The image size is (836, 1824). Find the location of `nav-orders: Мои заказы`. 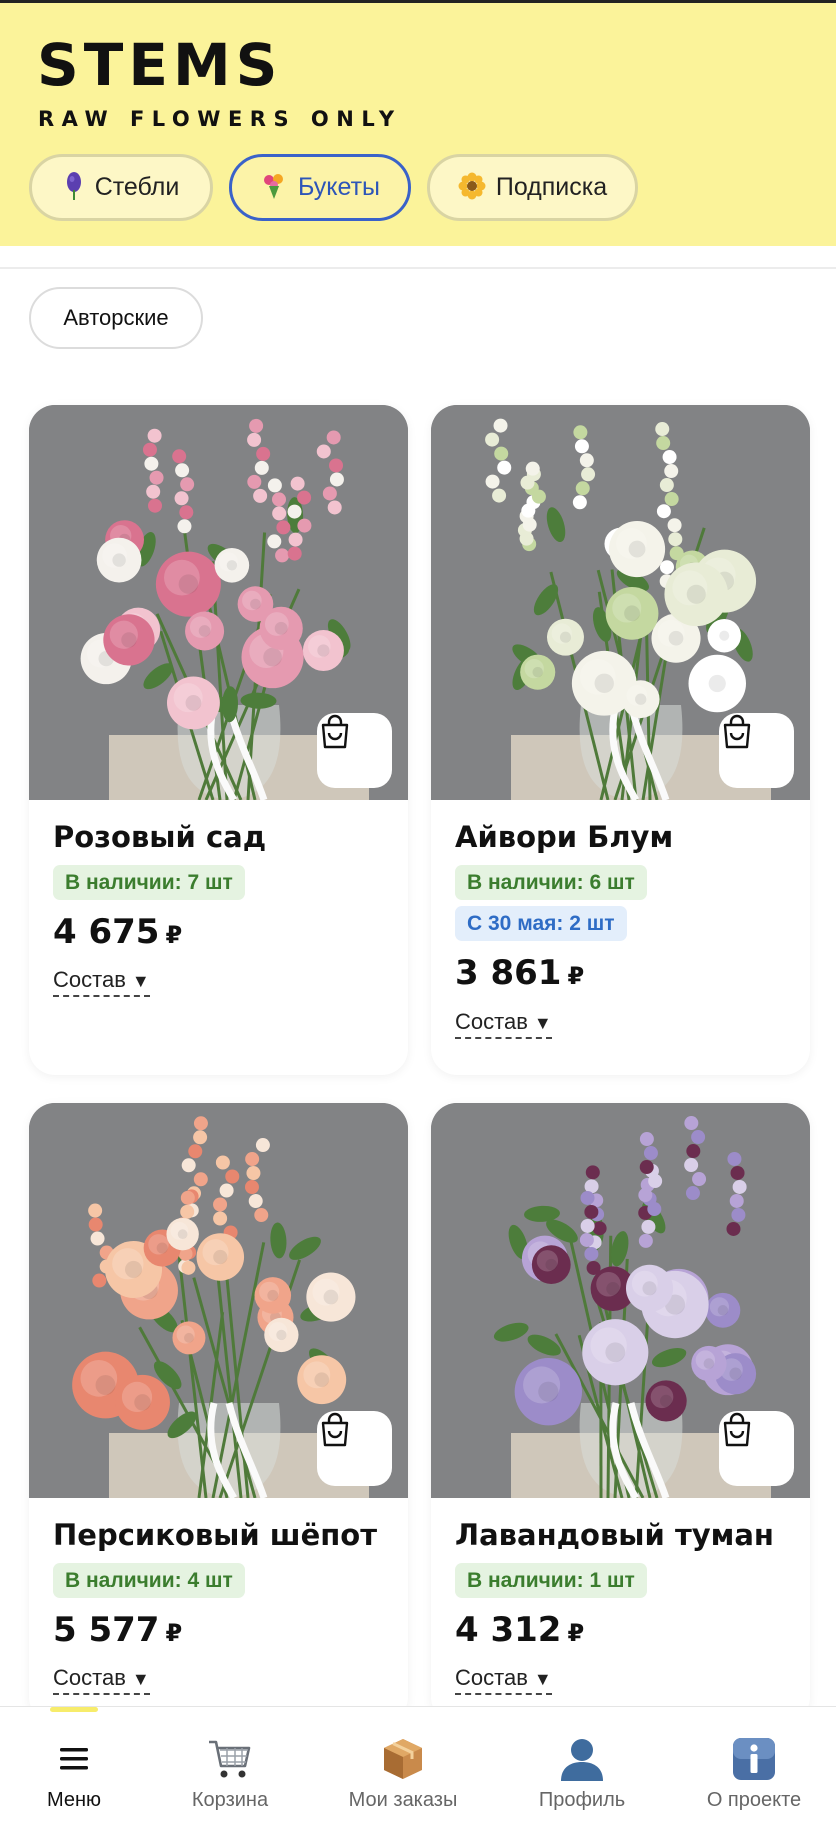

nav-orders: Мои заказы is located at coordinates (403, 1765).